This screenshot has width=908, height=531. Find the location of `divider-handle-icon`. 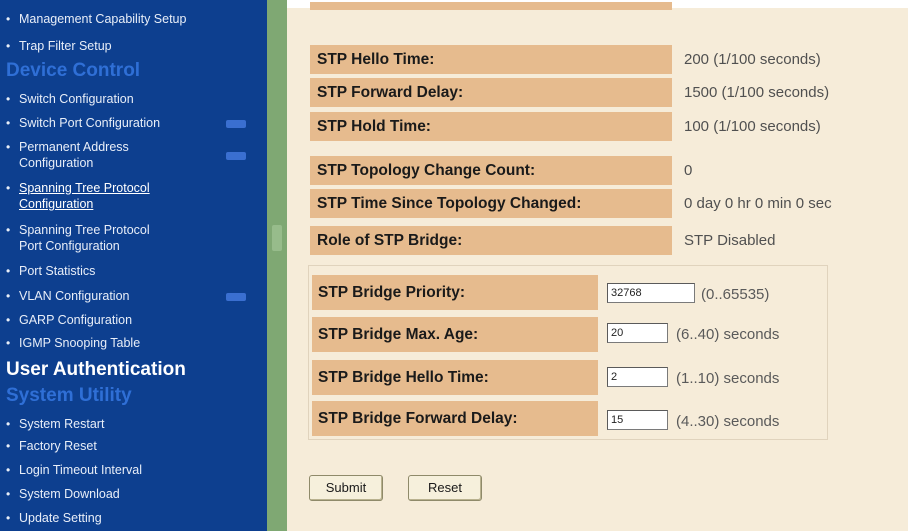

divider-handle-icon is located at coordinates (277, 238).